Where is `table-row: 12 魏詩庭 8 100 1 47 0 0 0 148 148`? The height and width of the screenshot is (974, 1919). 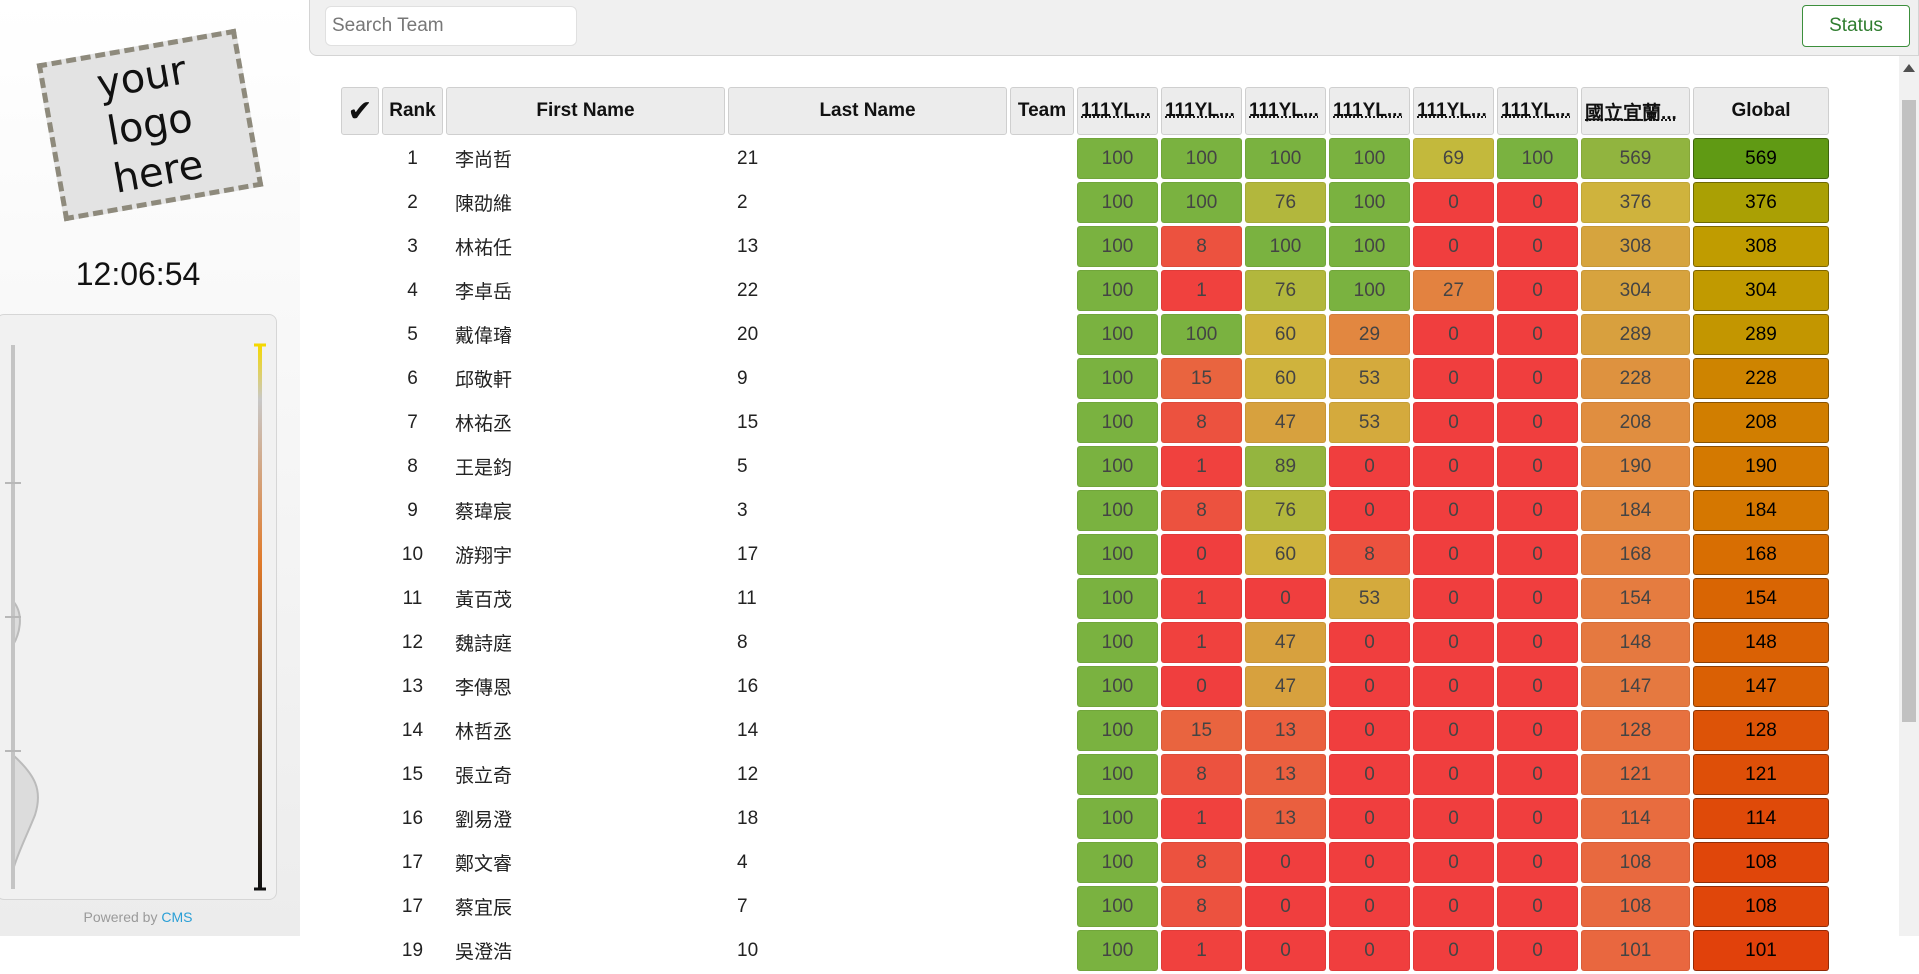
table-row: 12 魏詩庭 8 100 1 47 0 0 0 148 148 is located at coordinates (1085, 642).